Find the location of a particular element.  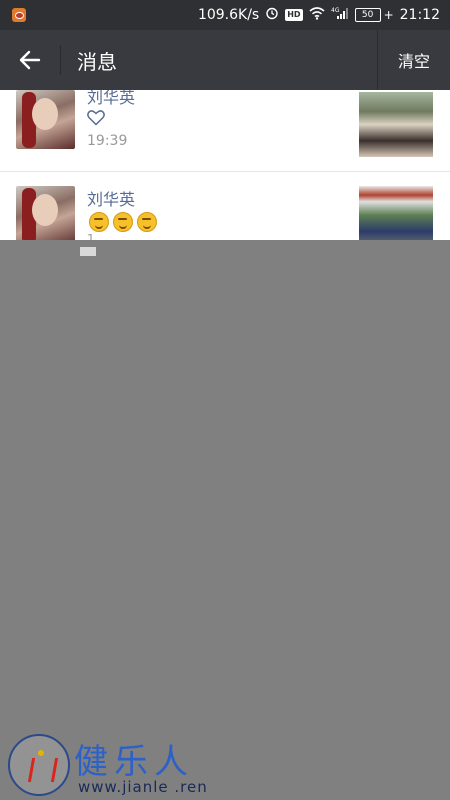

post-thumbnail is located at coordinates (396, 124).